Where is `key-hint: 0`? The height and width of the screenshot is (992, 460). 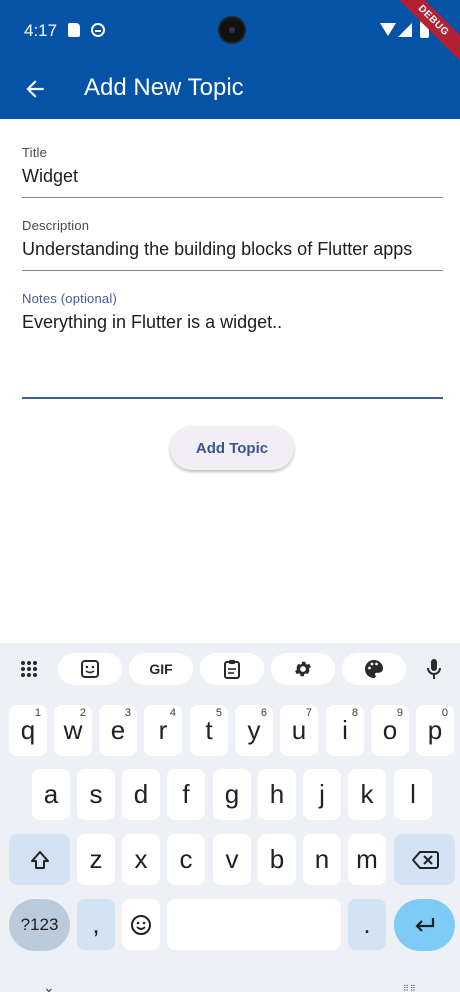 key-hint: 0 is located at coordinates (444, 713).